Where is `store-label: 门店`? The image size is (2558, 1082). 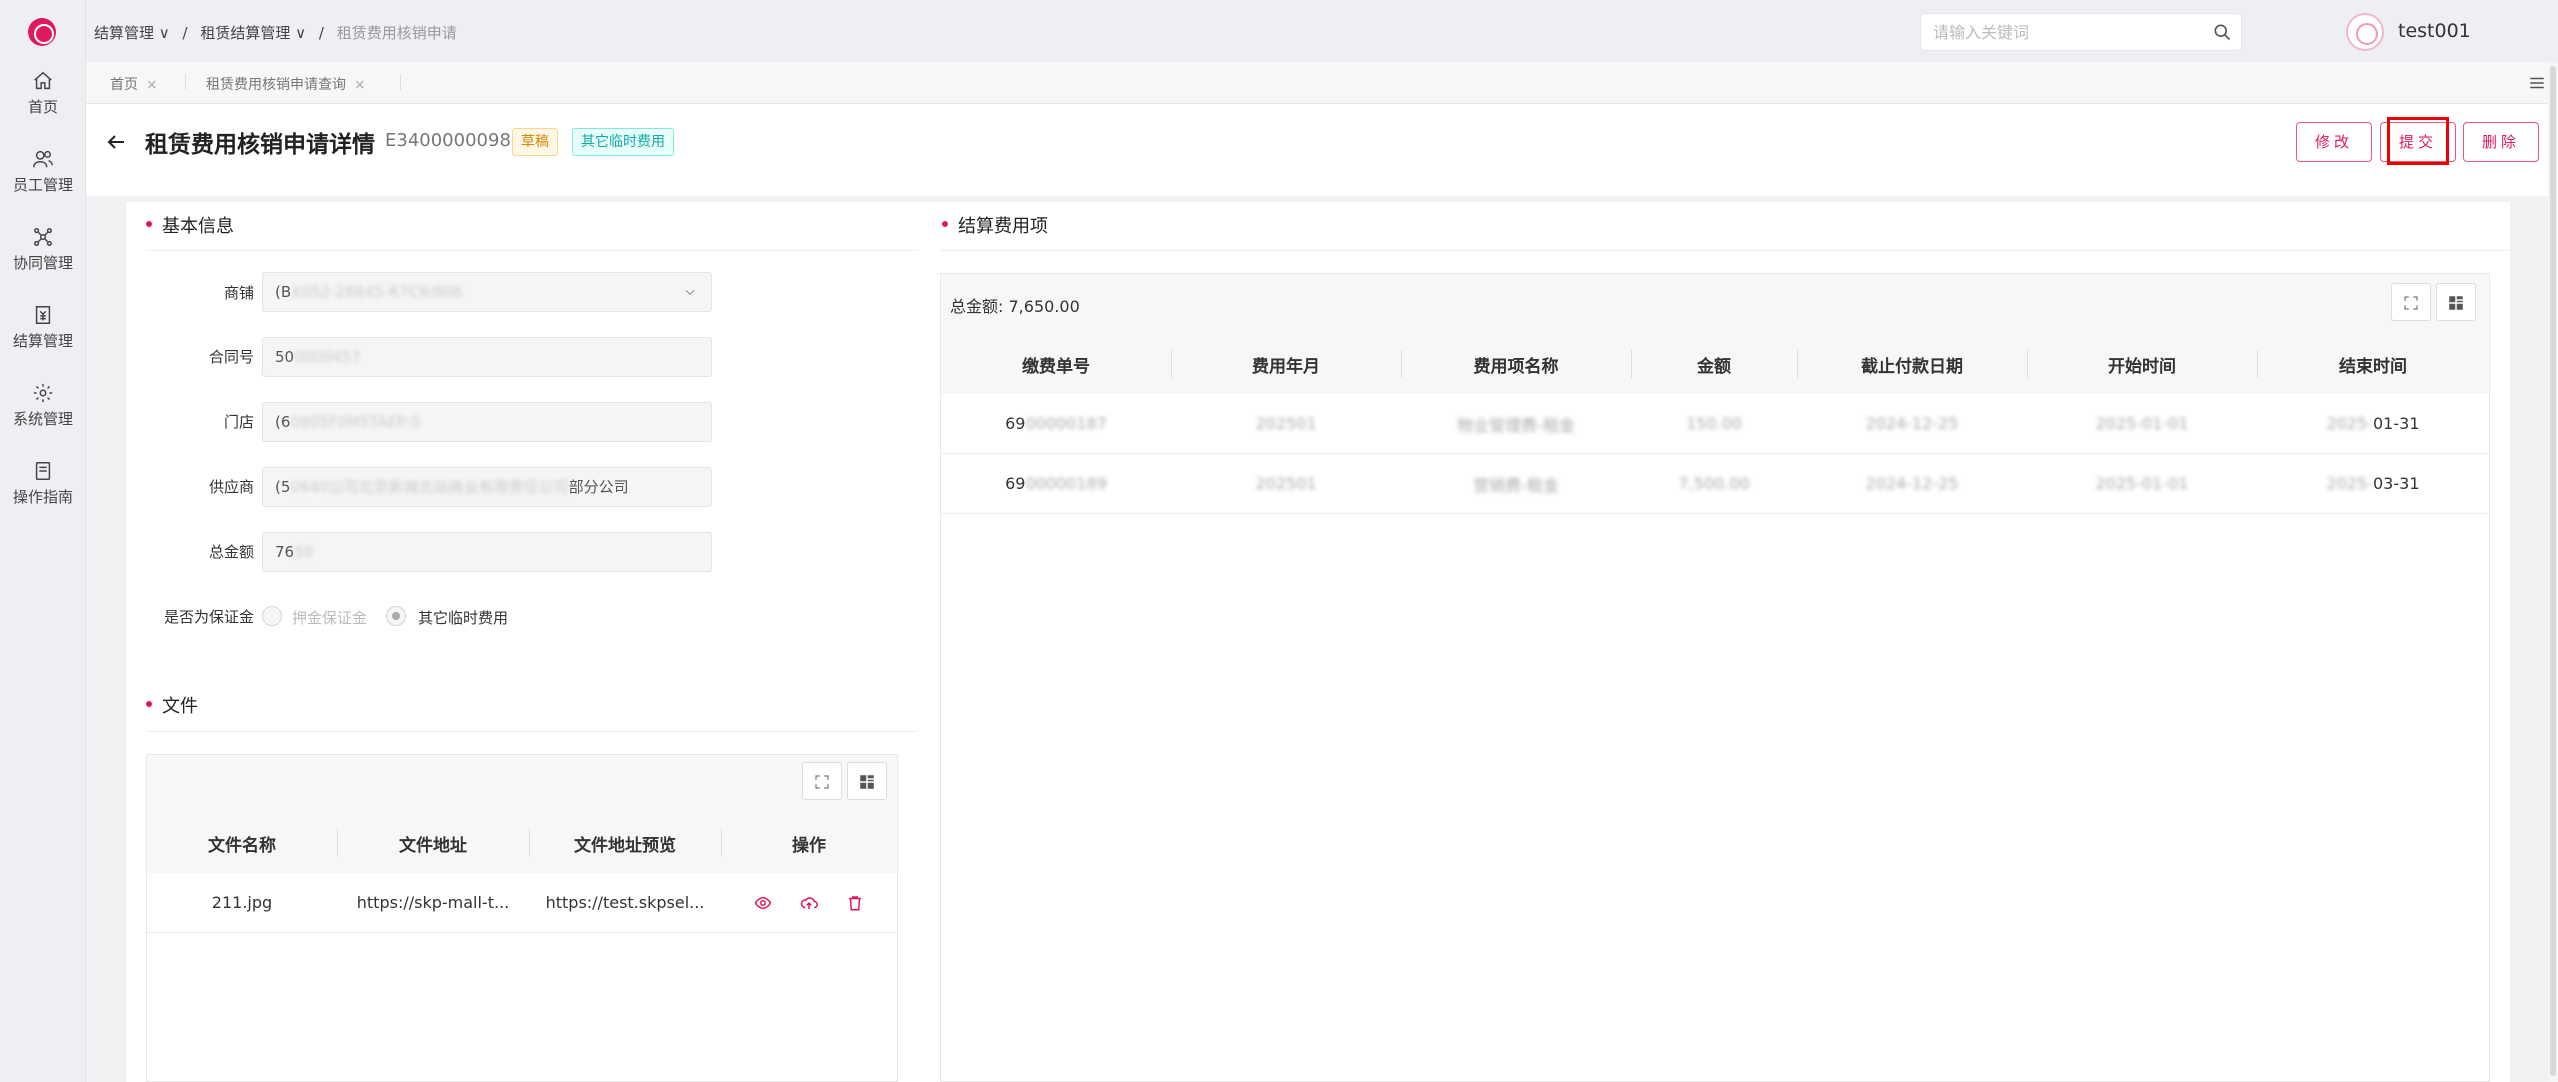 store-label: 门店 is located at coordinates (238, 422).